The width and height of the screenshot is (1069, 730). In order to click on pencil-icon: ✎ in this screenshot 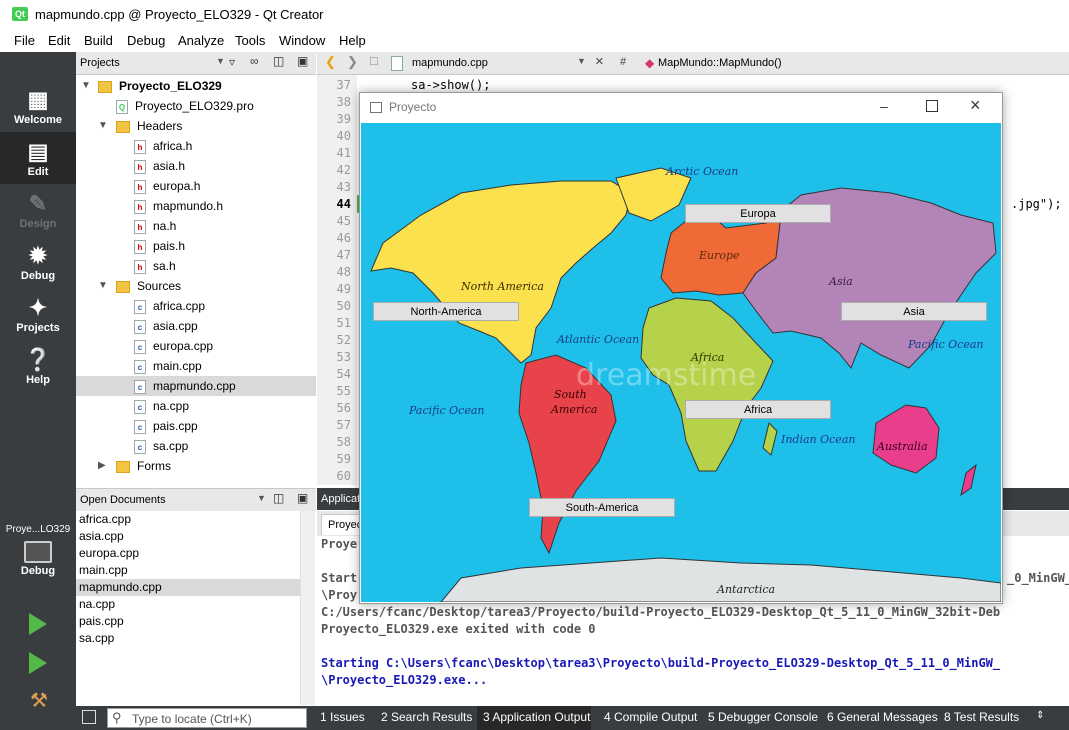, I will do `click(38, 203)`.